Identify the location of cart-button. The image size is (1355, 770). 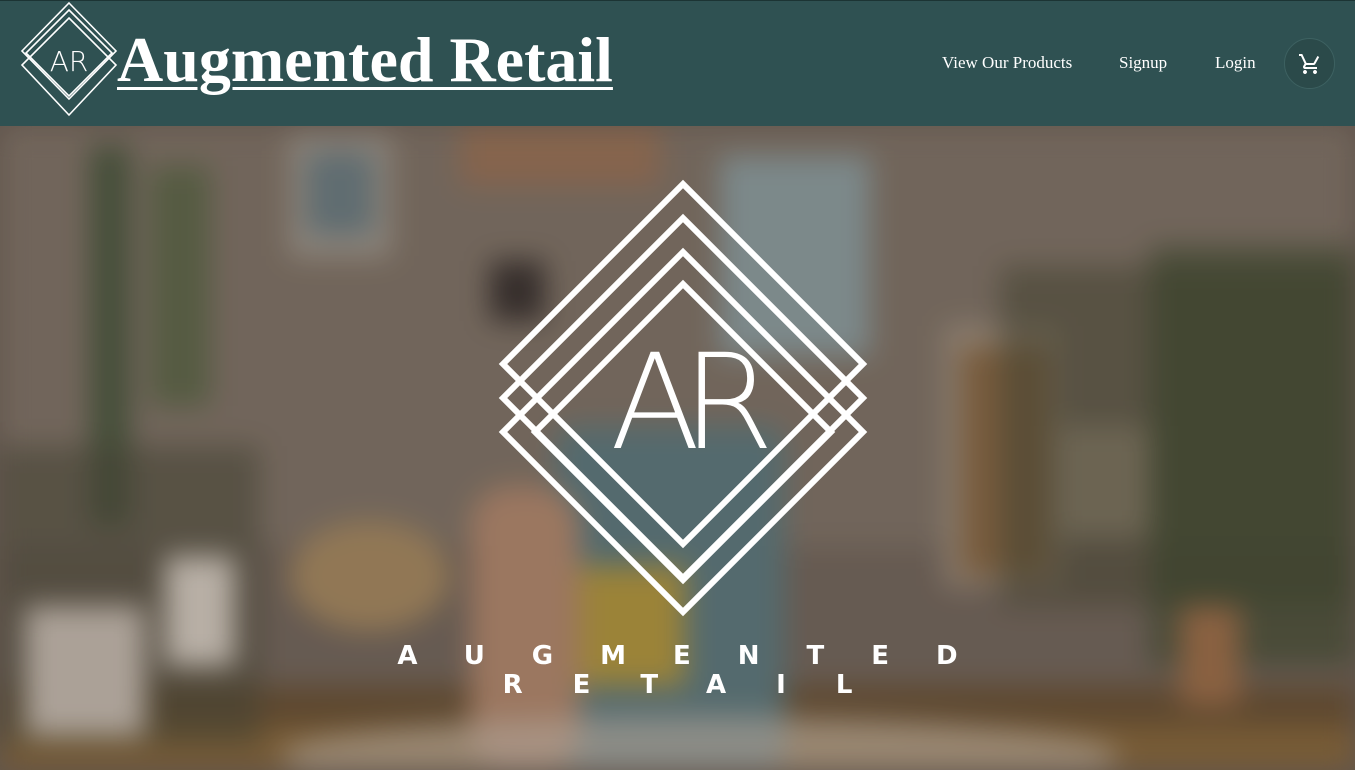
(1309, 63).